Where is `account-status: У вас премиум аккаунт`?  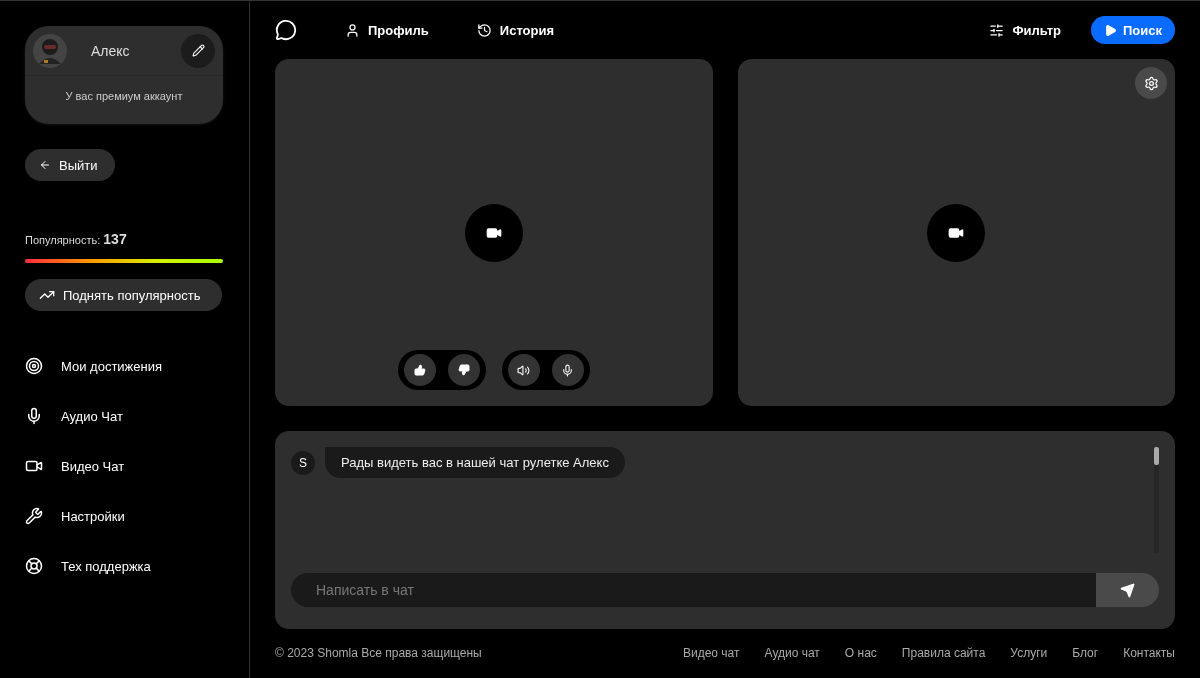
account-status: У вас премиум аккаунт is located at coordinates (124, 96).